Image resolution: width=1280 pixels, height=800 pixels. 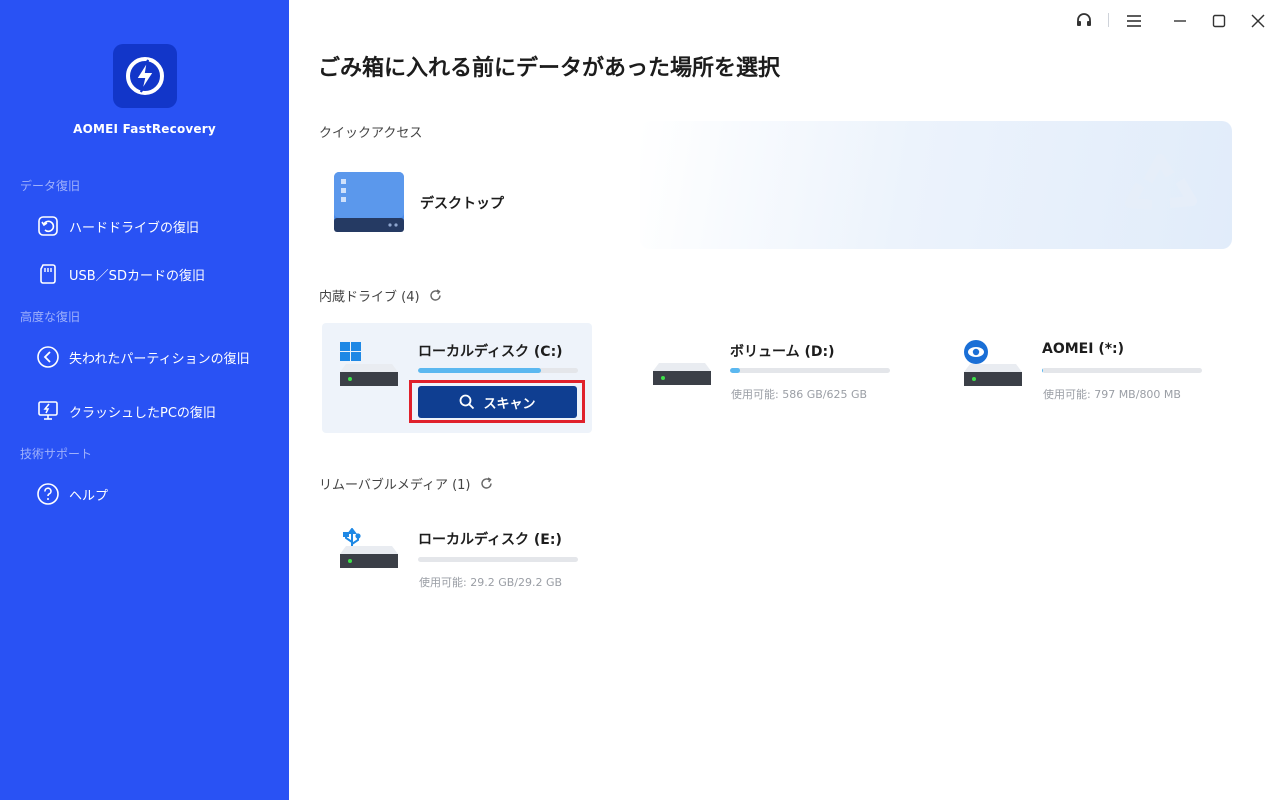 I want to click on sidebar-item-hard-drive-recovery: ハードドライブの復旧, so click(x=156, y=226).